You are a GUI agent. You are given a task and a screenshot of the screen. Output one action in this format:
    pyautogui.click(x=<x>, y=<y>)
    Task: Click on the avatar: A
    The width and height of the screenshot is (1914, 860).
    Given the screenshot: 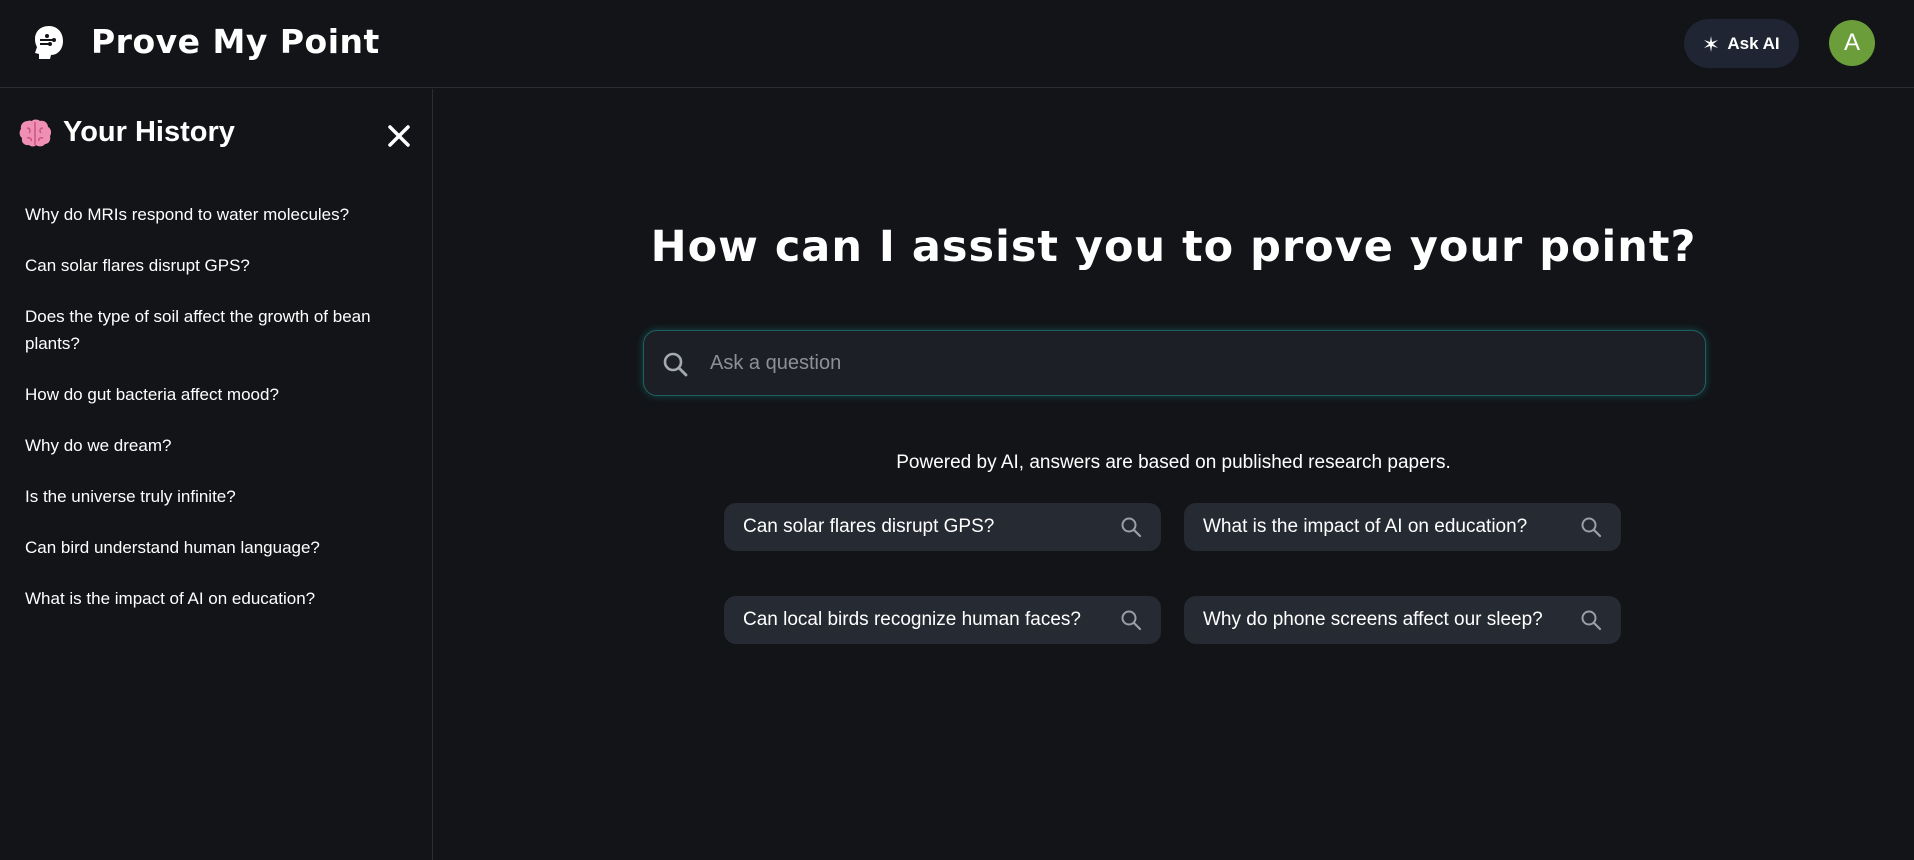 What is the action you would take?
    pyautogui.click(x=1852, y=43)
    